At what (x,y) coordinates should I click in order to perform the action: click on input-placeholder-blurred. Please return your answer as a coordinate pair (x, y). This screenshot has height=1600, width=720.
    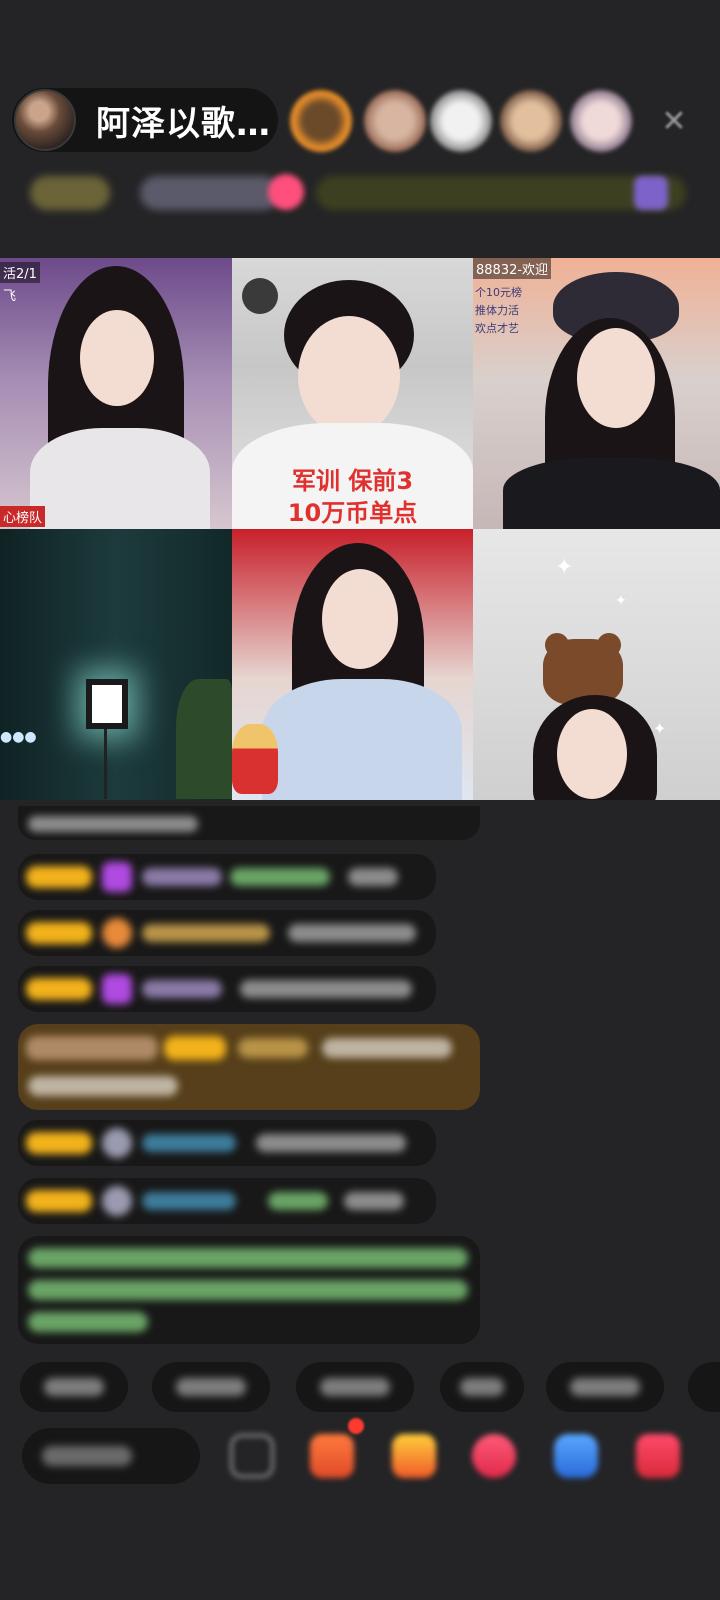
    Looking at the image, I should click on (87, 1456).